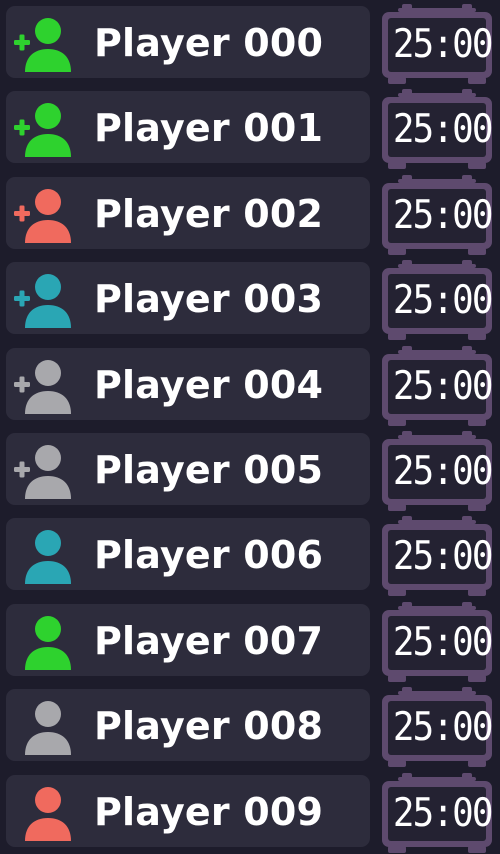 Image resolution: width=500 pixels, height=854 pixels. I want to click on player-card: Player 005, so click(188, 469).